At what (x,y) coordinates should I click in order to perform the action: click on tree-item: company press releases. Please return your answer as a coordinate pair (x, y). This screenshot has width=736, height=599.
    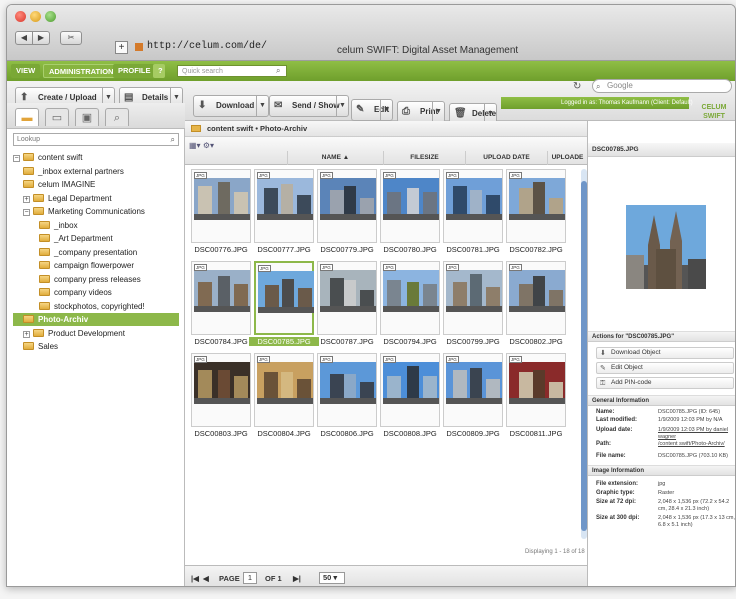
    Looking at the image, I should click on (90, 279).